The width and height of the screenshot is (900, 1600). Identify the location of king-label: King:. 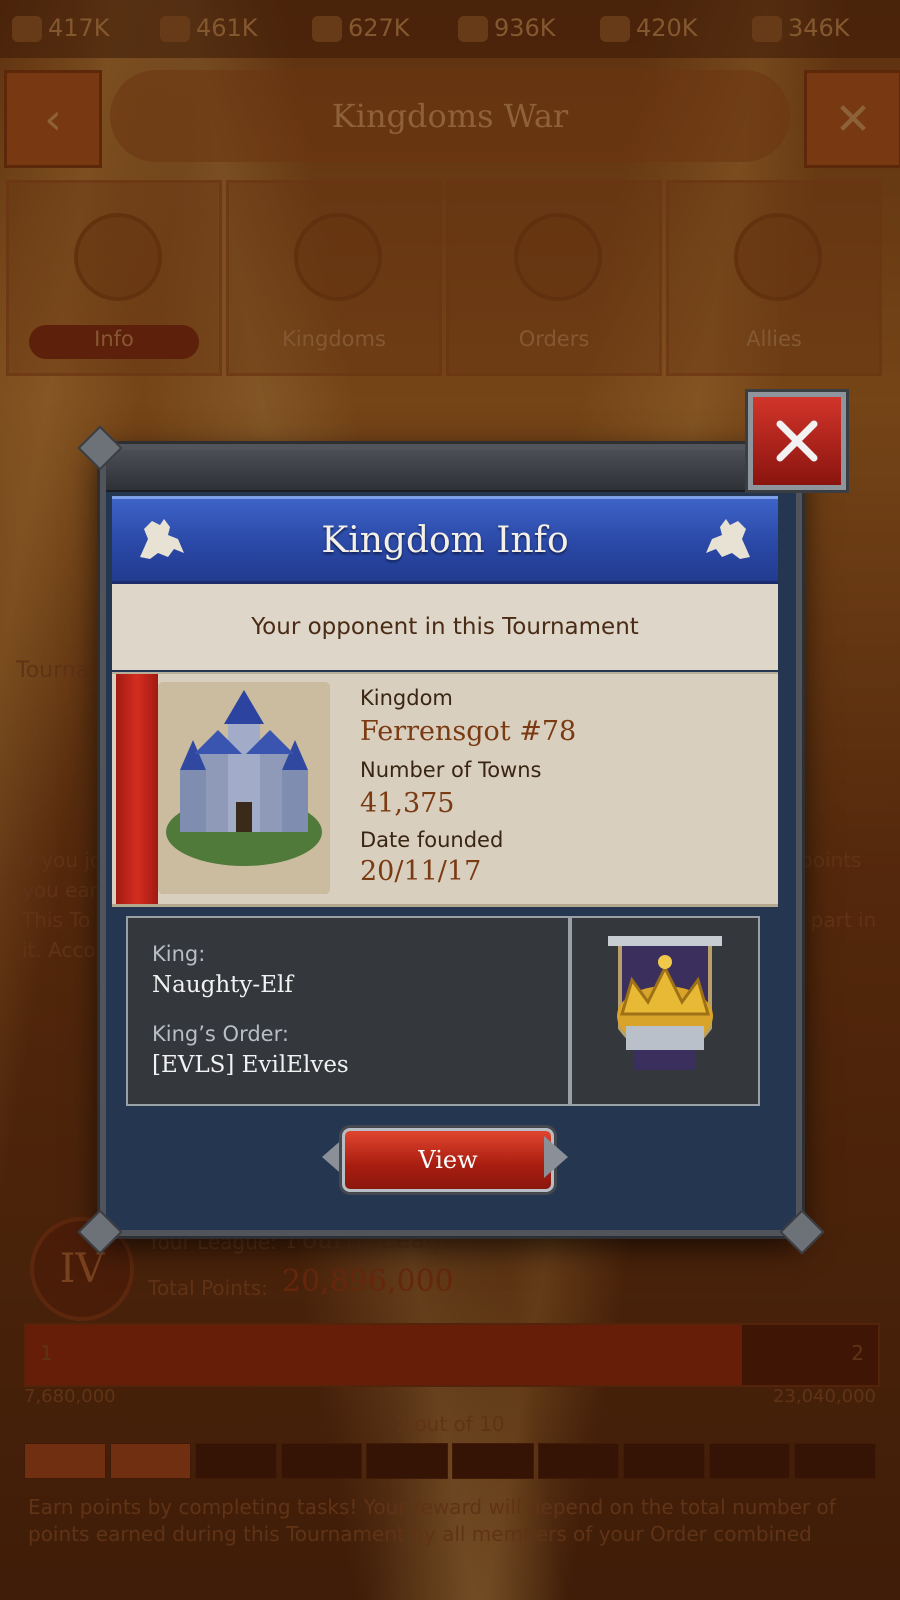
(179, 954).